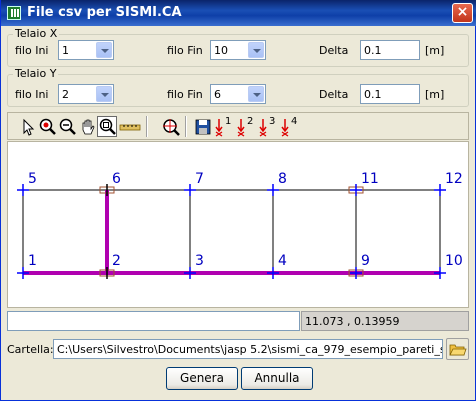  I want to click on telaio-x-delta-label: Delta, so click(334, 50).